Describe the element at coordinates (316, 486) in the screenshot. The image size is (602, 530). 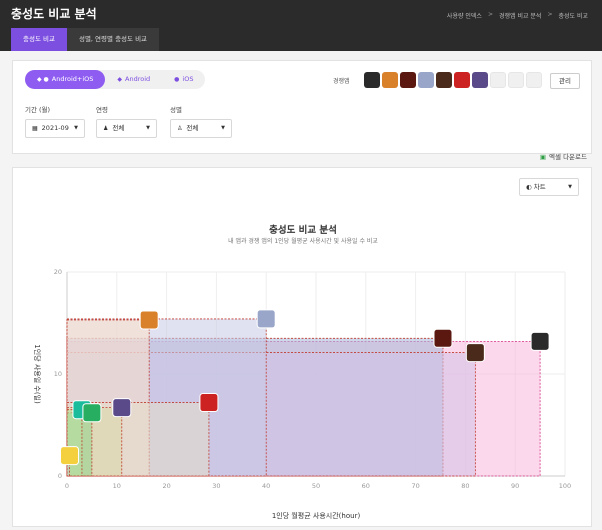
I see `x-tick-label: 50` at that location.